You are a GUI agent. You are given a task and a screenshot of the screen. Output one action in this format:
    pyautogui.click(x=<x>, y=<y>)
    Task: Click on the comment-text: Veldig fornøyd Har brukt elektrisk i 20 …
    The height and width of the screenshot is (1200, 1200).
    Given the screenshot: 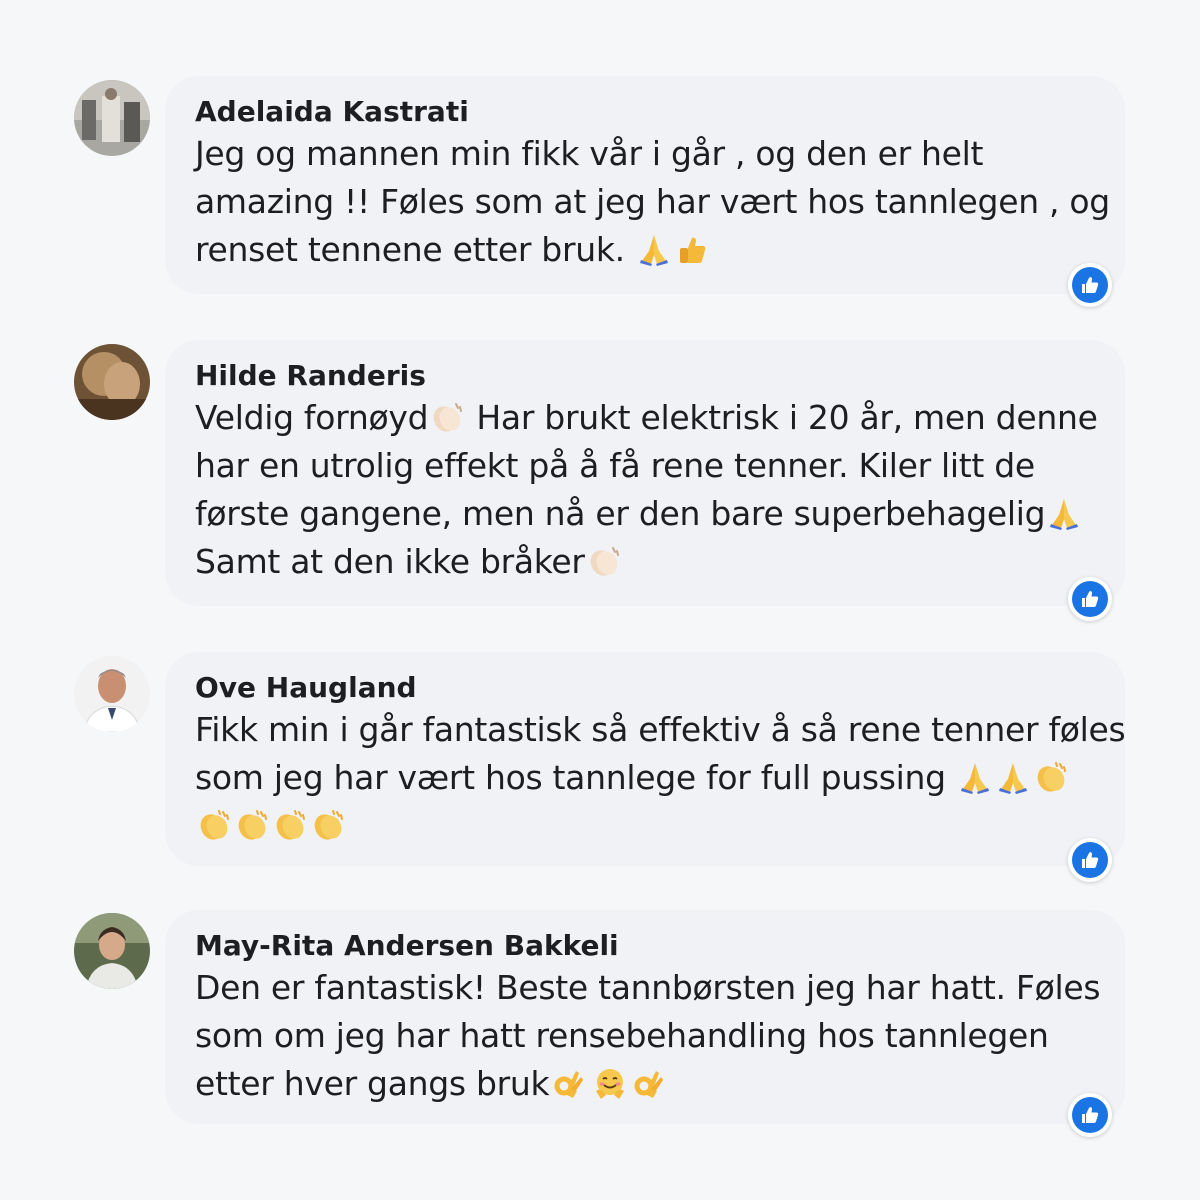 What is the action you would take?
    pyautogui.click(x=646, y=490)
    